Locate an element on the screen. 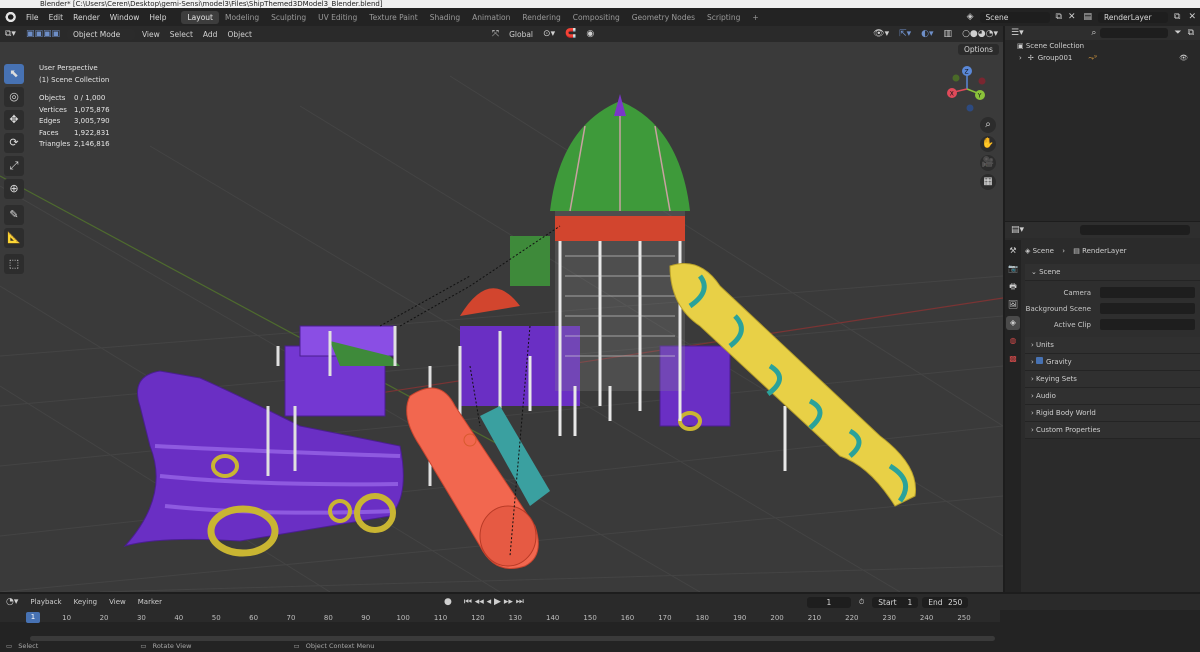 The width and height of the screenshot is (1200, 652). editor-type-icon: ⧉▾ is located at coordinates (10, 34).